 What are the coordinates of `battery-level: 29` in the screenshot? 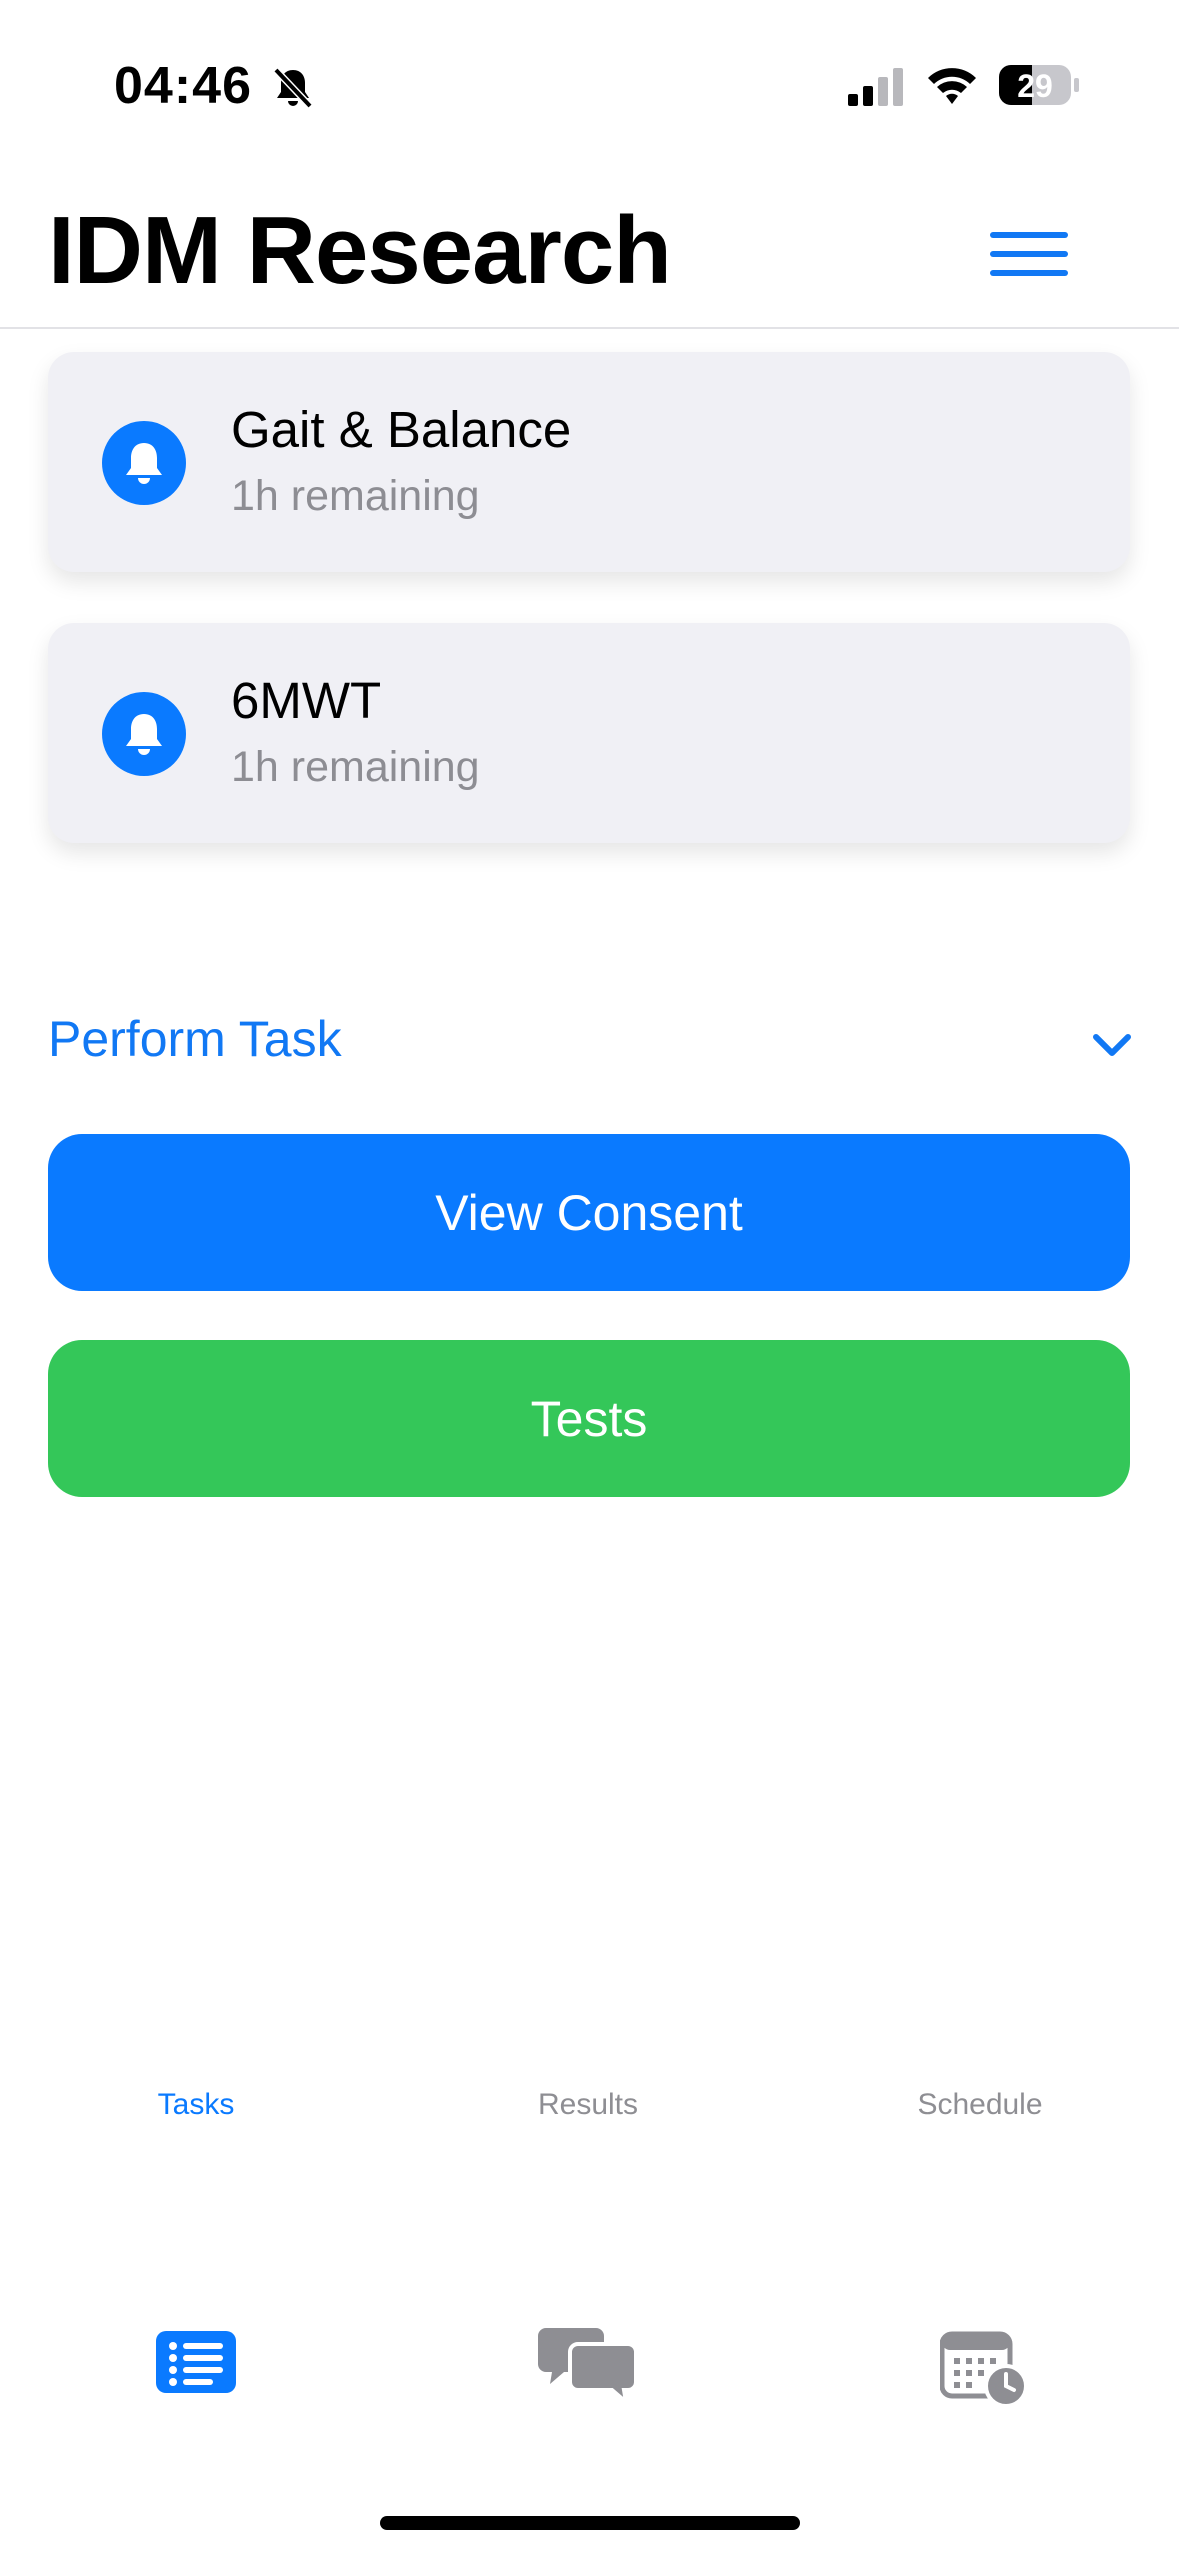 It's located at (1035, 86).